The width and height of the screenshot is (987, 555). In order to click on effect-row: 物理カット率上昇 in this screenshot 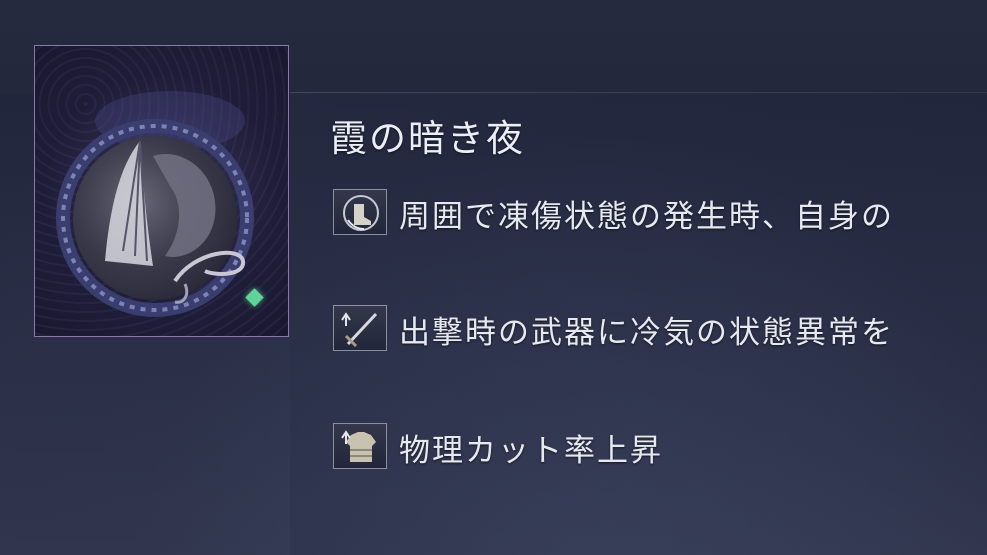, I will do `click(660, 446)`.